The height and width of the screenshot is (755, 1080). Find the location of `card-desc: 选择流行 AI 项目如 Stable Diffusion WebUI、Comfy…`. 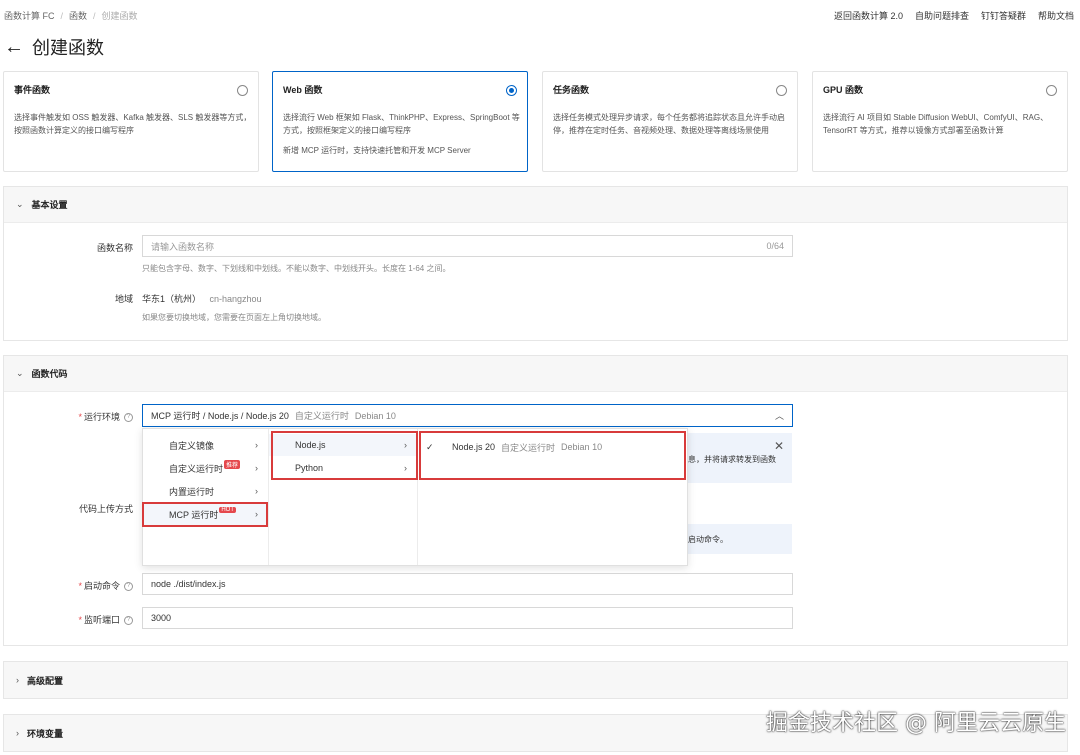

card-desc: 选择流行 AI 项目如 Stable Diffusion WebUI、Comfy… is located at coordinates (936, 124).